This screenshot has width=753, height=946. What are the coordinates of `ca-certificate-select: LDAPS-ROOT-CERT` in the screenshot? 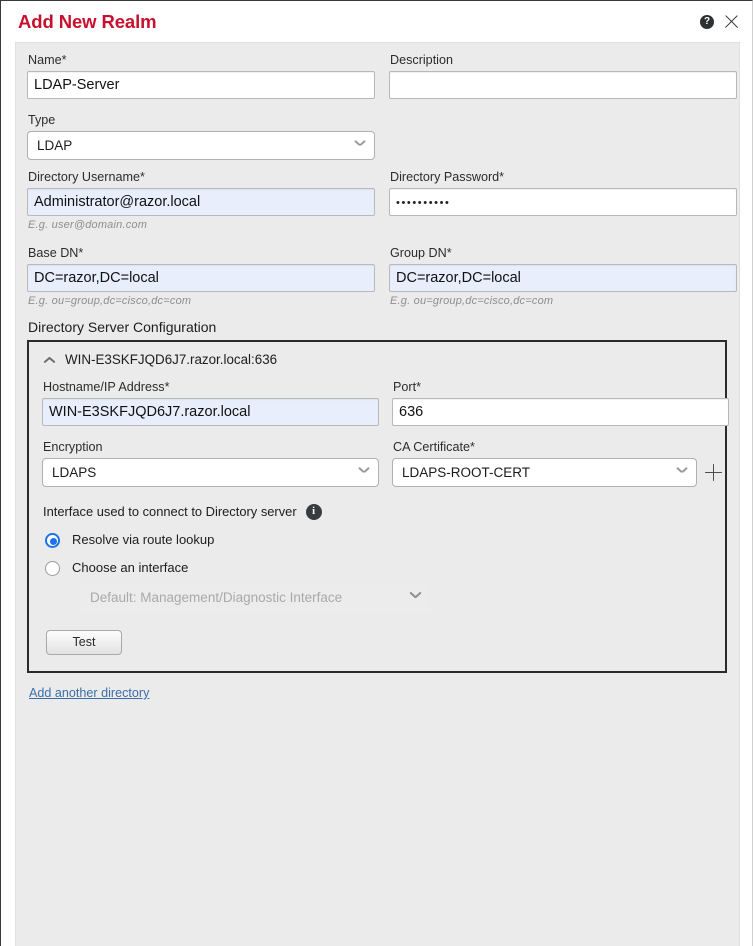 It's located at (544, 472).